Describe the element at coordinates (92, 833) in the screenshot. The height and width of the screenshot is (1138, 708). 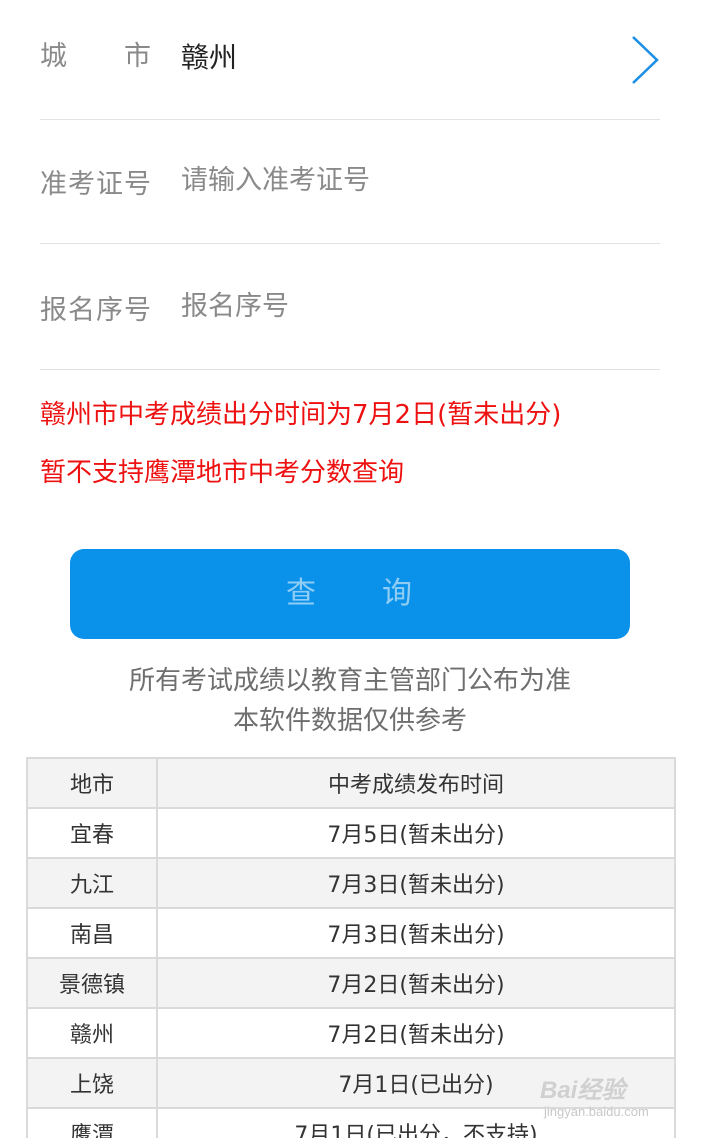
I see `table-cell-city: 宜春` at that location.